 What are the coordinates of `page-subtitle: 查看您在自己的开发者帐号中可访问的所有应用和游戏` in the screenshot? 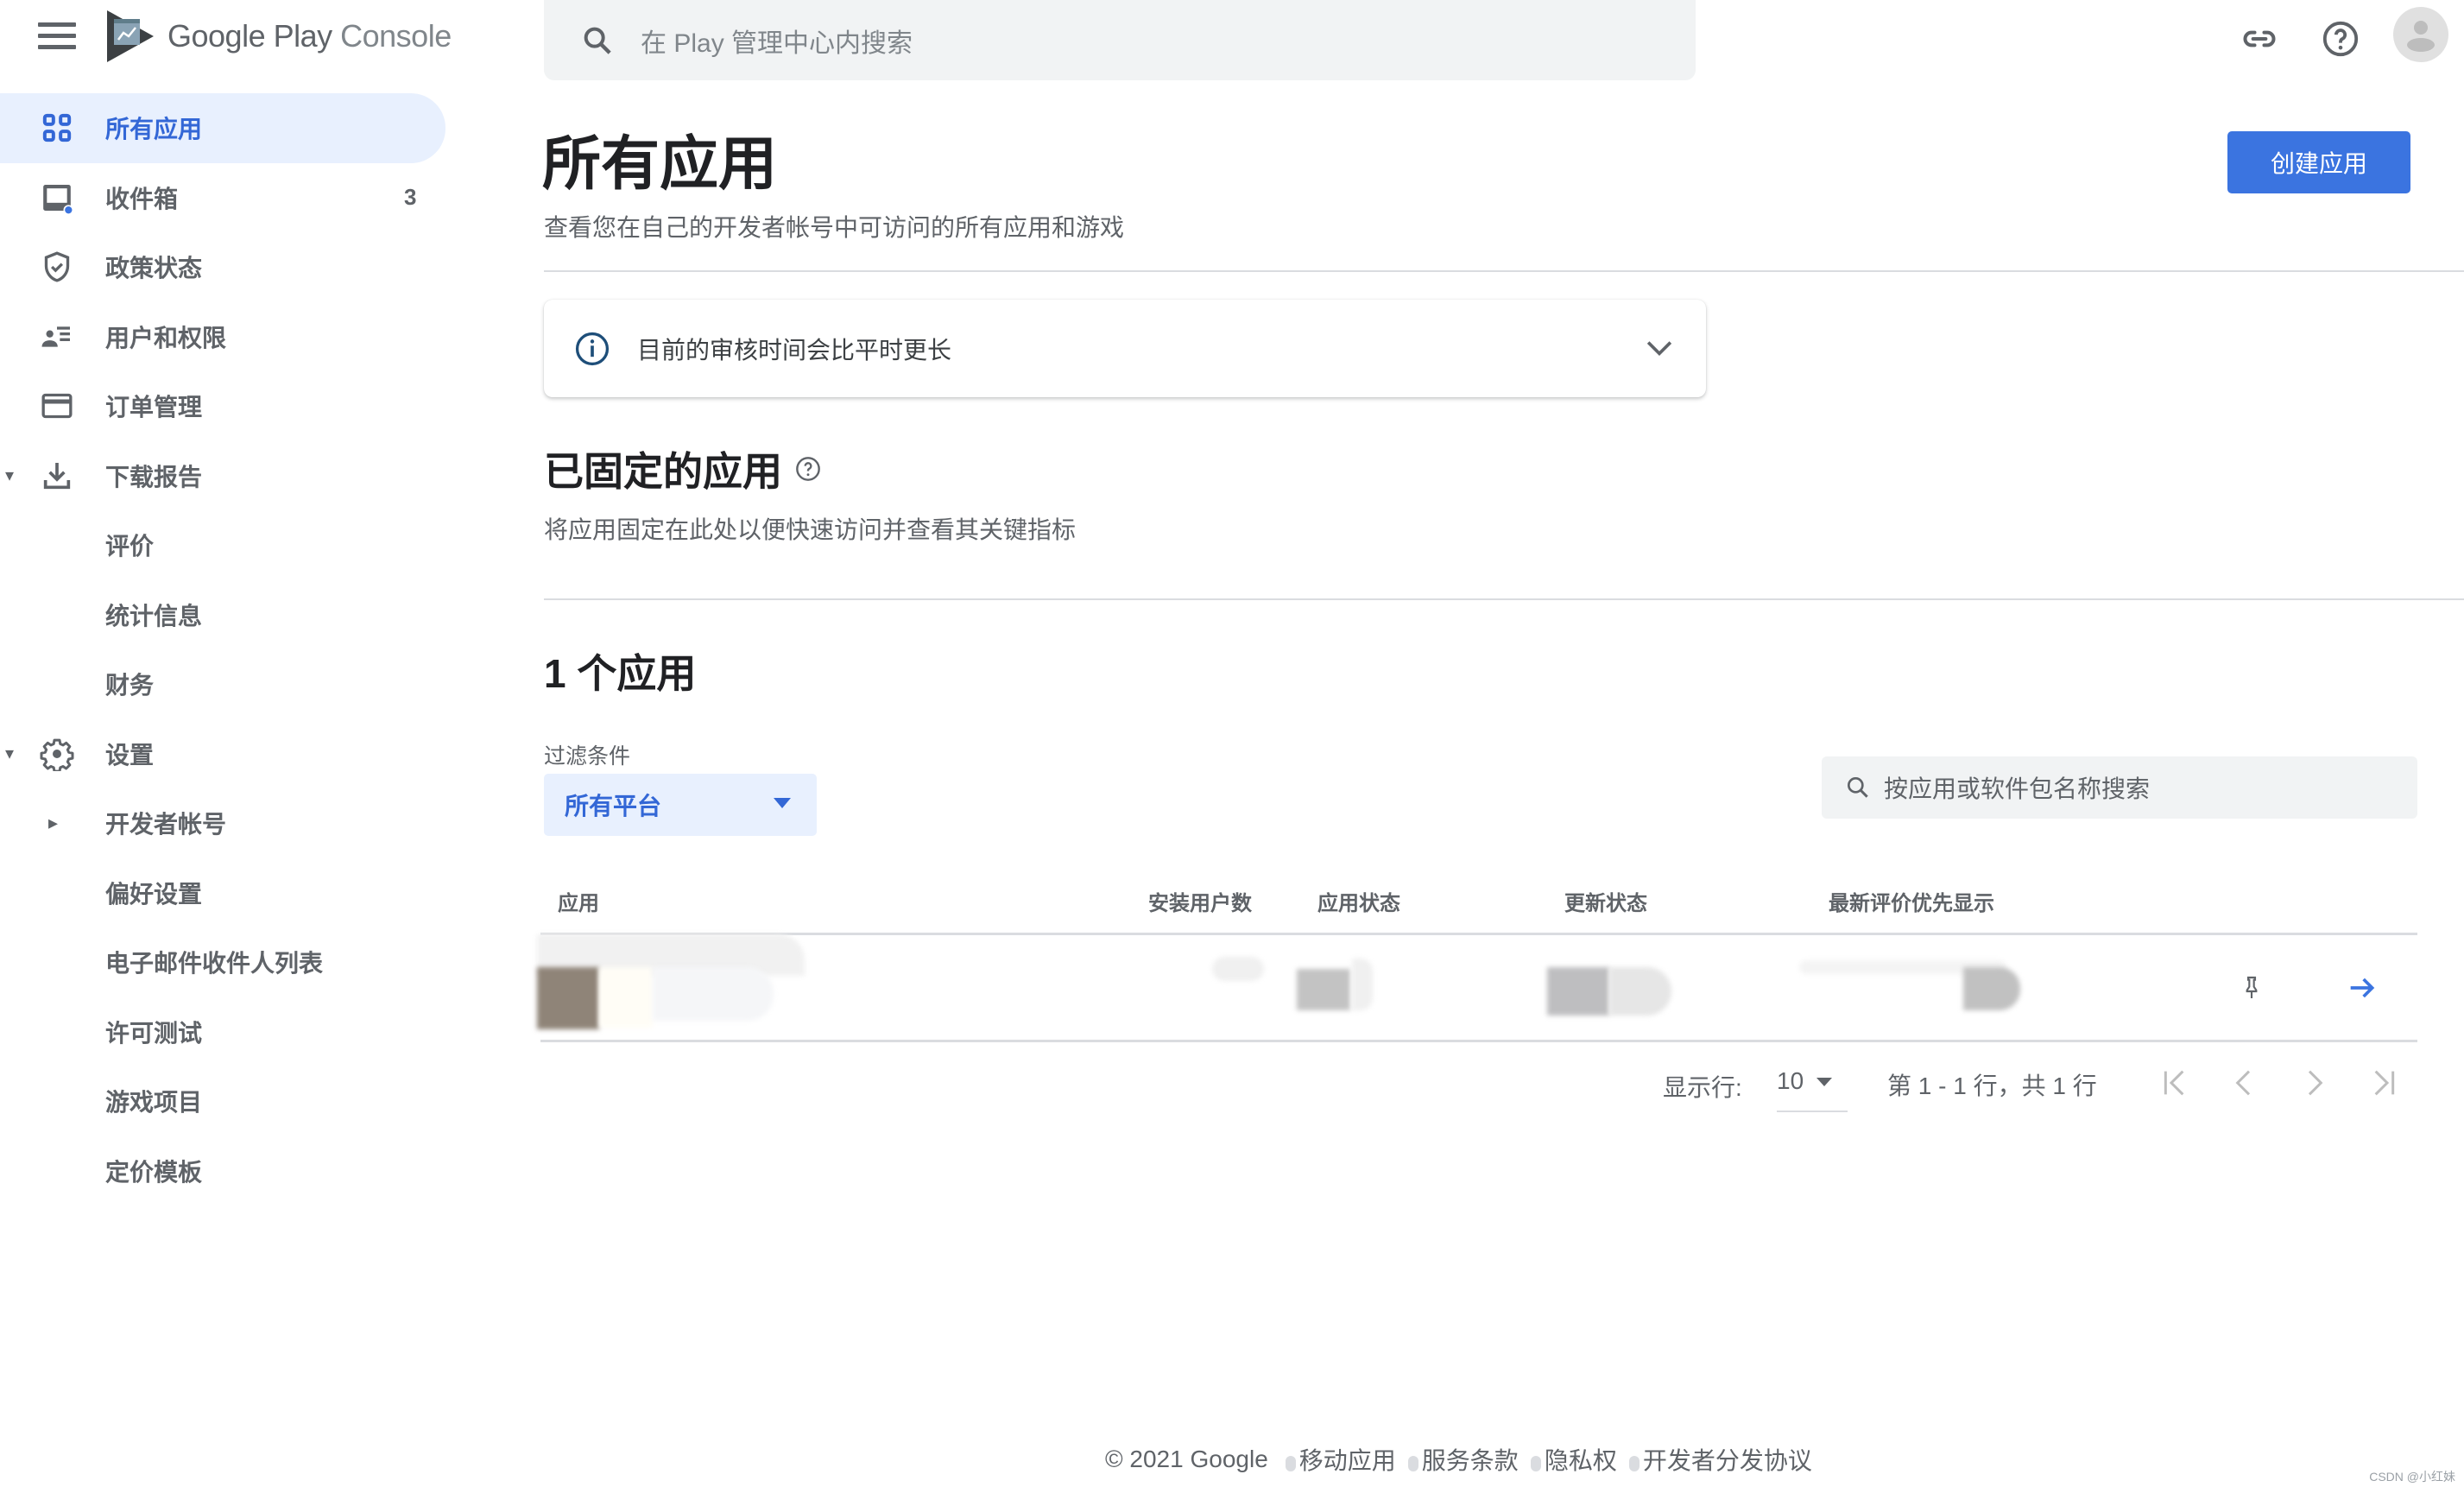 It's located at (834, 227).